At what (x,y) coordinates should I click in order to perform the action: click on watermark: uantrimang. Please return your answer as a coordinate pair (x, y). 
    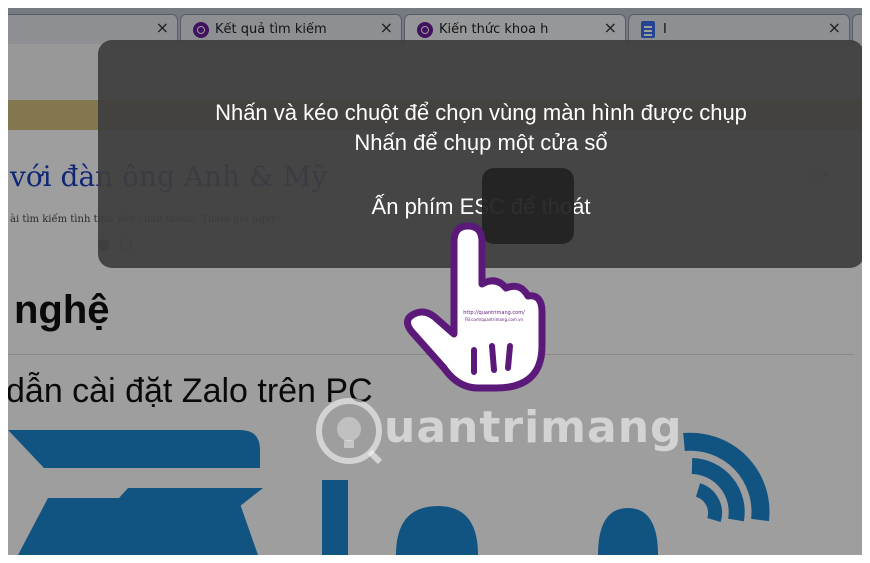
    Looking at the image, I should click on (498, 437).